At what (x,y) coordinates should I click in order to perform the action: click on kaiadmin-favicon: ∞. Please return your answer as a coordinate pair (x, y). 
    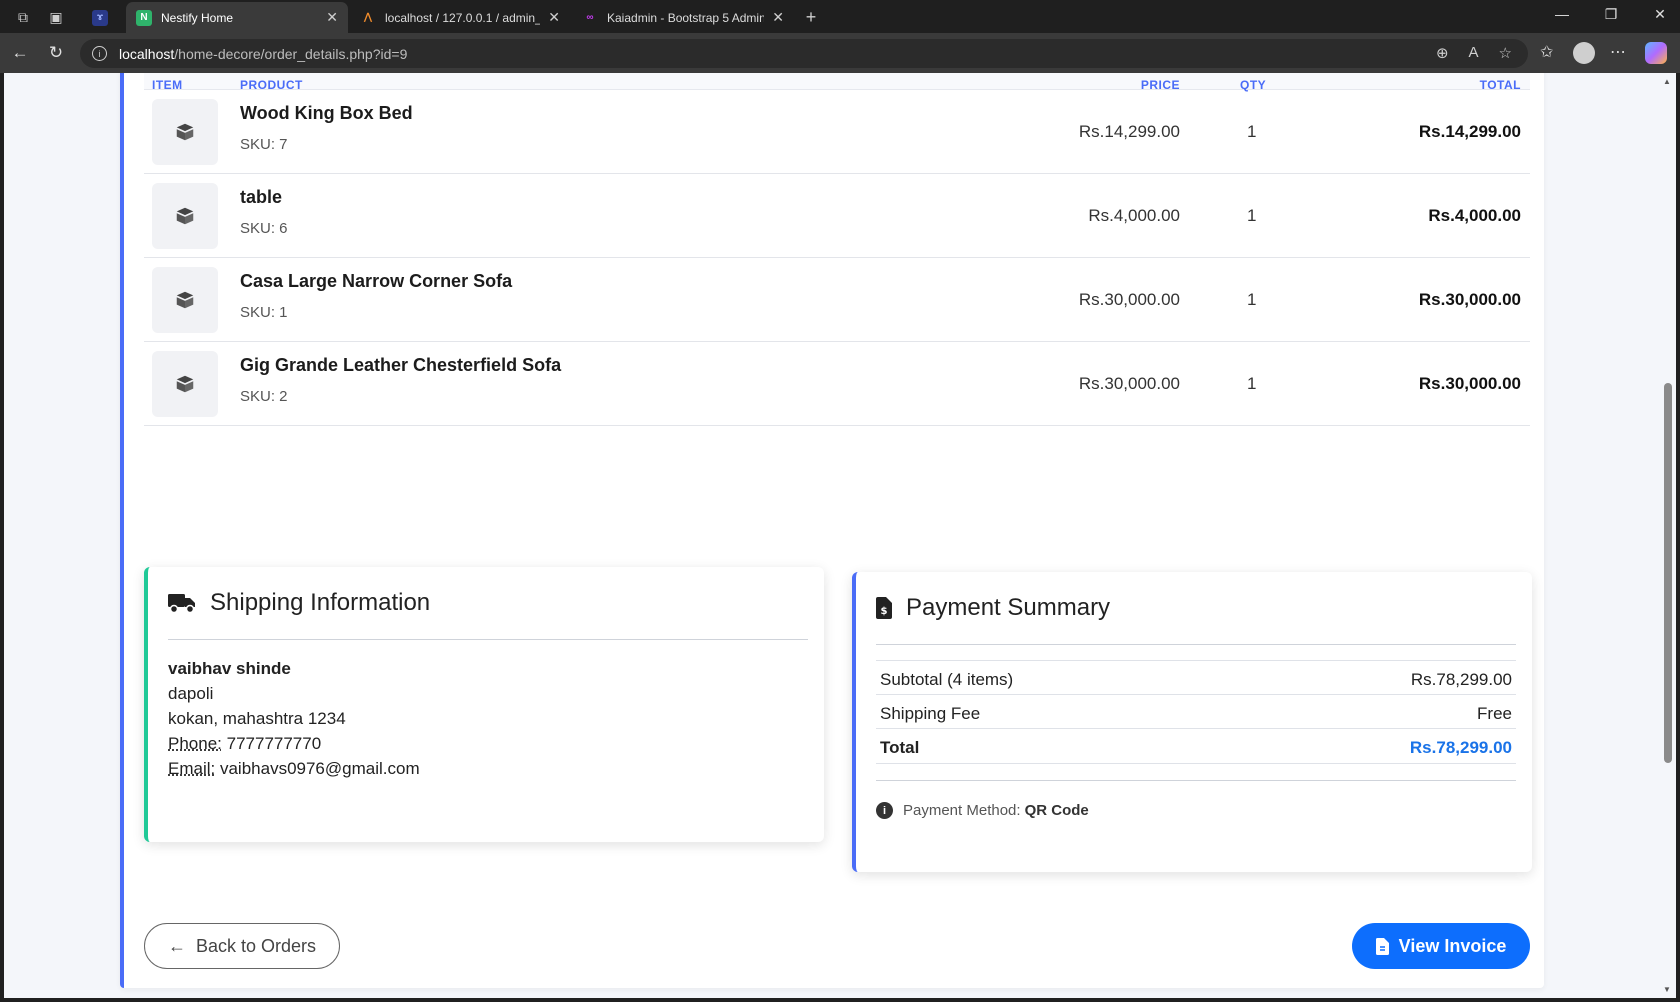
    Looking at the image, I should click on (590, 17).